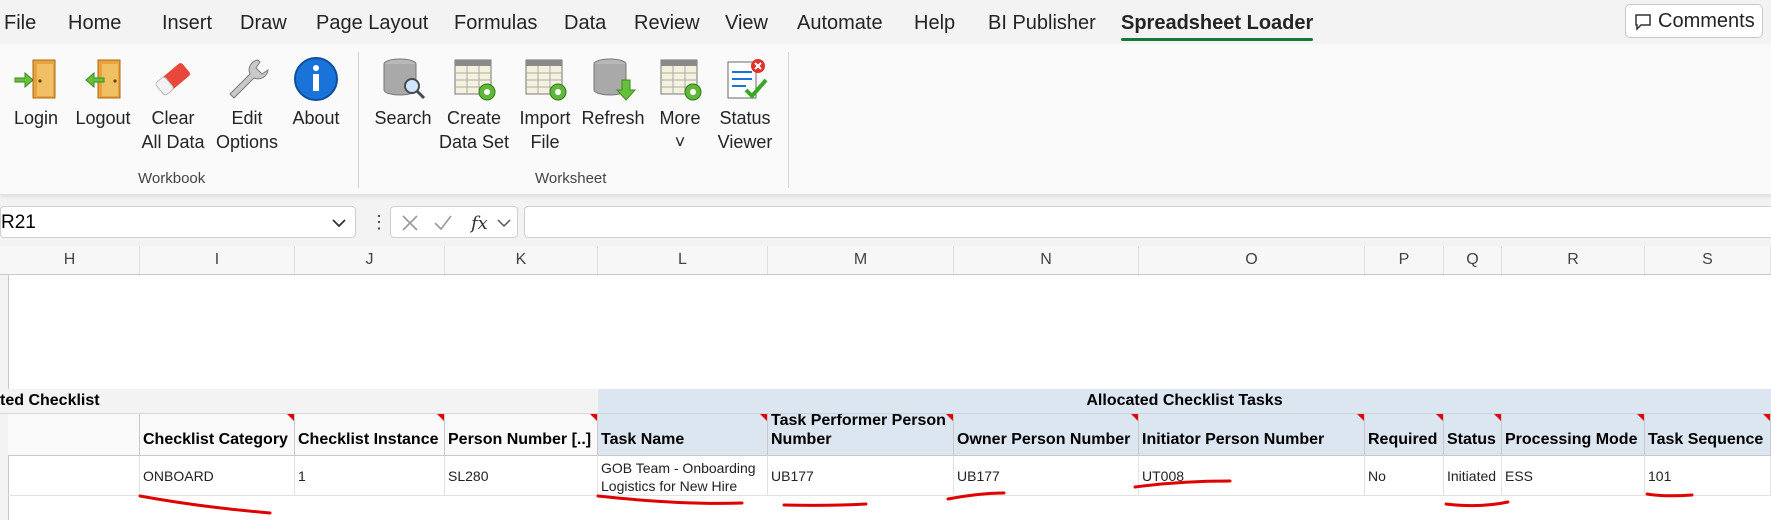  Describe the element at coordinates (172, 79) in the screenshot. I see `eraser-icon` at that location.